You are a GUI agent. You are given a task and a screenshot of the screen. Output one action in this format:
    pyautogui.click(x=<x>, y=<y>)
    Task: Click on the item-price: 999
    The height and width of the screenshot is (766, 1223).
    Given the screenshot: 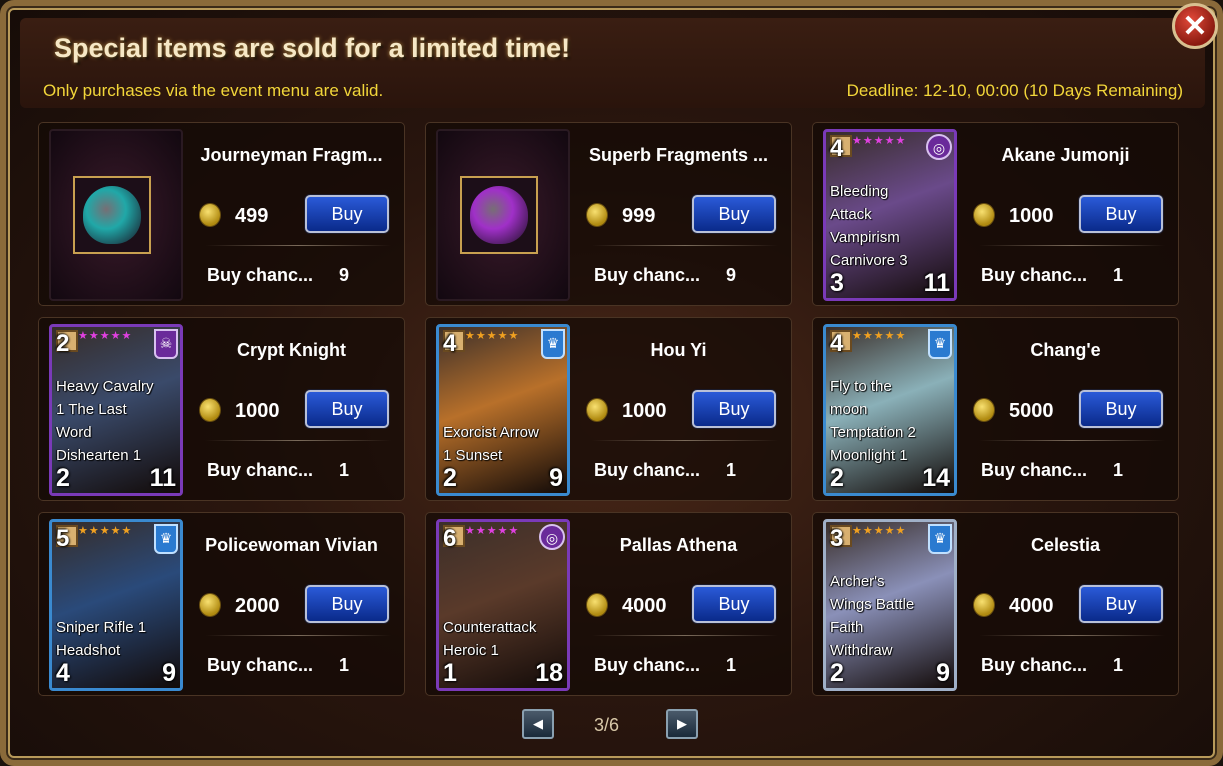 What is the action you would take?
    pyautogui.click(x=639, y=216)
    